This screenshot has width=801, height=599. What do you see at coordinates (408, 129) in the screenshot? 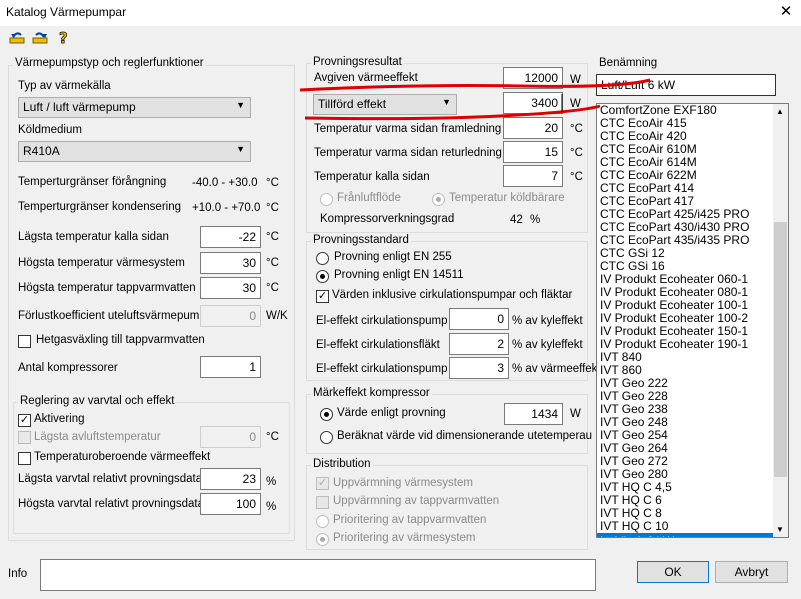
I see `hot-supply-label: Temperatur varma sidan framledning` at bounding box center [408, 129].